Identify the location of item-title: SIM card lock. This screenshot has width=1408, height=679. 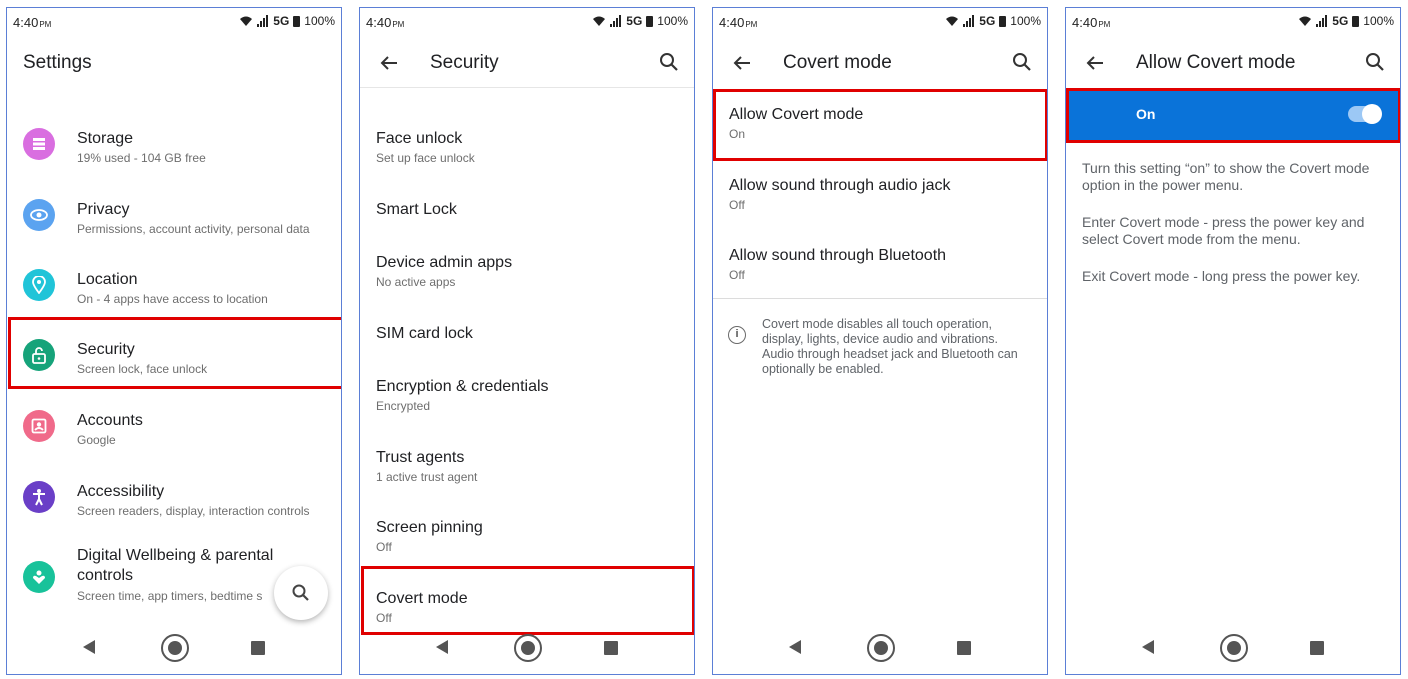
(424, 333).